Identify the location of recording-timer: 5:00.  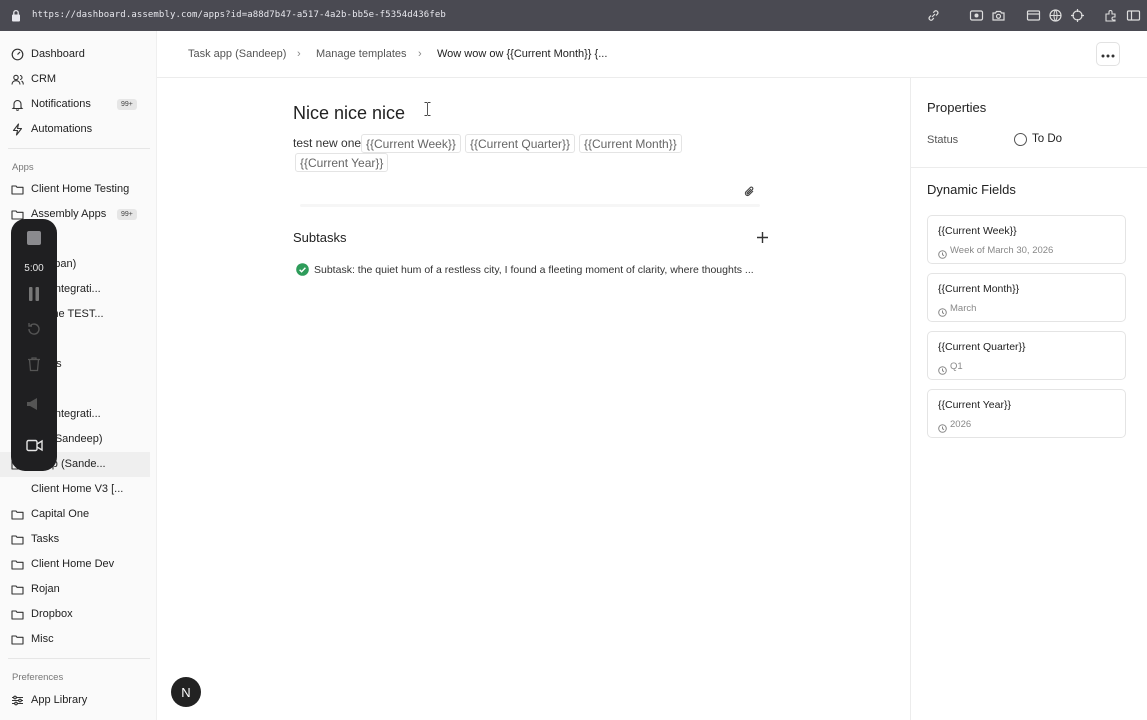
(34, 268).